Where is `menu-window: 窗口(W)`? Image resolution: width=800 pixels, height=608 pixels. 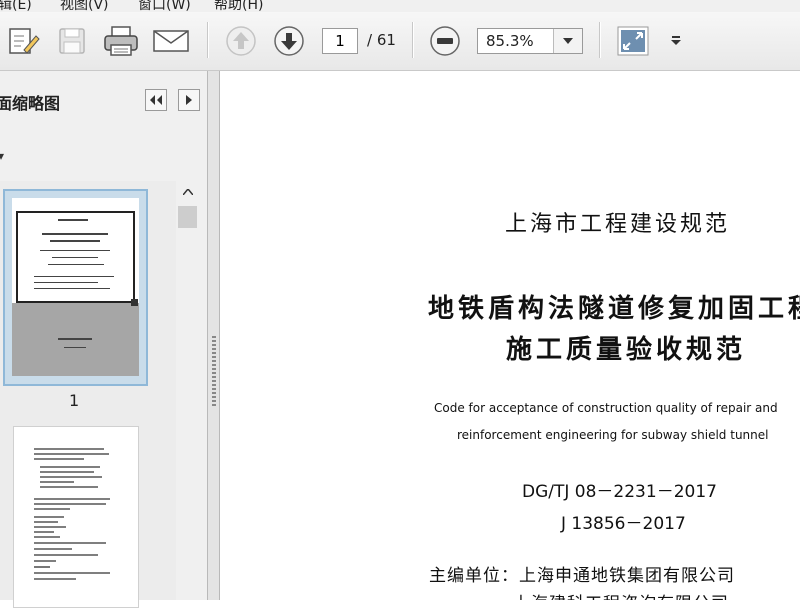
menu-window: 窗口(W) is located at coordinates (164, 6).